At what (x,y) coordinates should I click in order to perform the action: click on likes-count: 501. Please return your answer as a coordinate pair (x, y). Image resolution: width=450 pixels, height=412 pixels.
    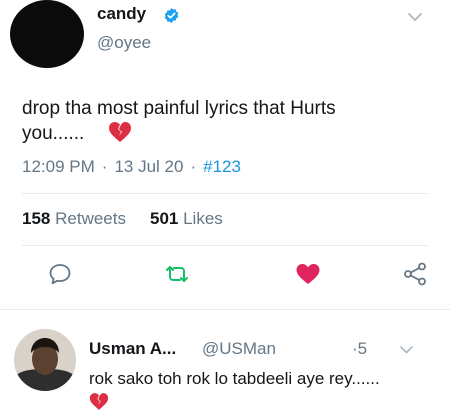
    Looking at the image, I should click on (164, 218).